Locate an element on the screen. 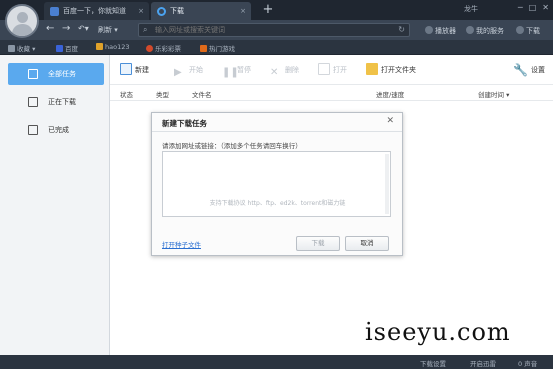  open-button: 打开 is located at coordinates (332, 70).